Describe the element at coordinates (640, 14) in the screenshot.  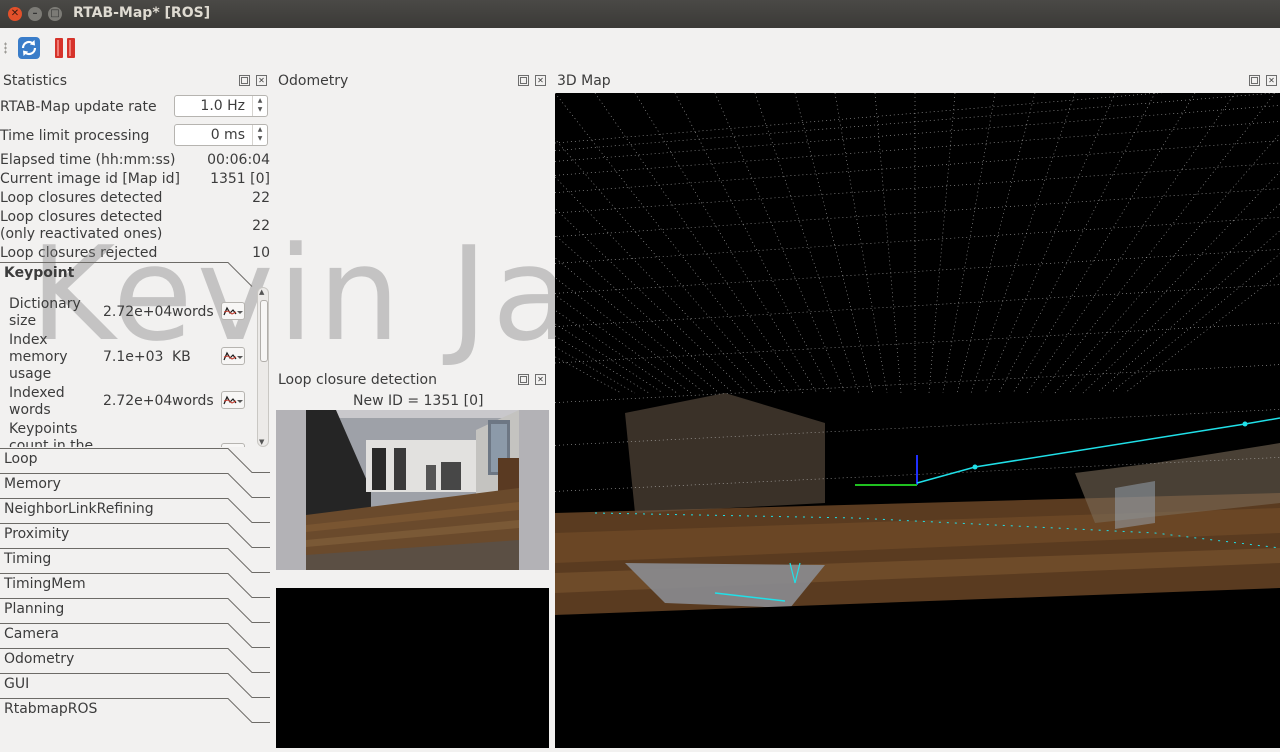
I see `title-bar: ✕ – □ RTAB-Map* [ROS]` at that location.